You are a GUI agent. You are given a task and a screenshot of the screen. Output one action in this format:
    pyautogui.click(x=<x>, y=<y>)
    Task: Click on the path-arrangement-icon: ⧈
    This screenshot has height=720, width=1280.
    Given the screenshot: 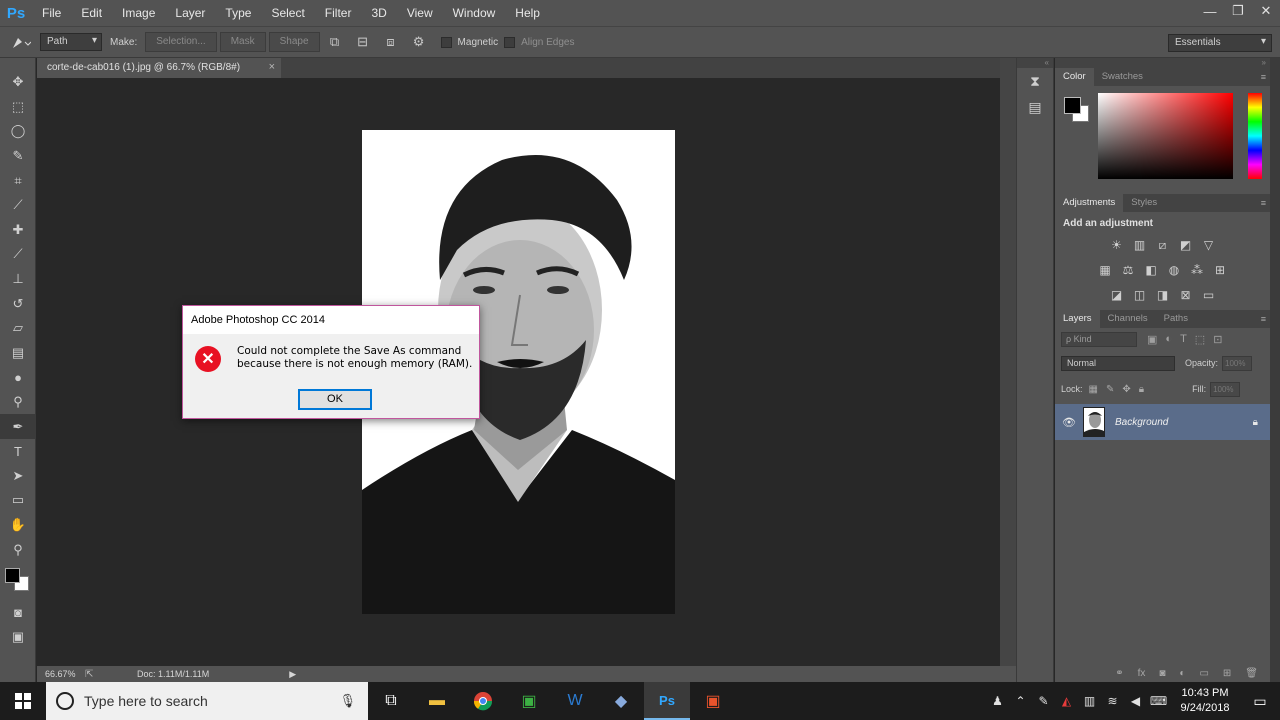 What is the action you would take?
    pyautogui.click(x=391, y=42)
    